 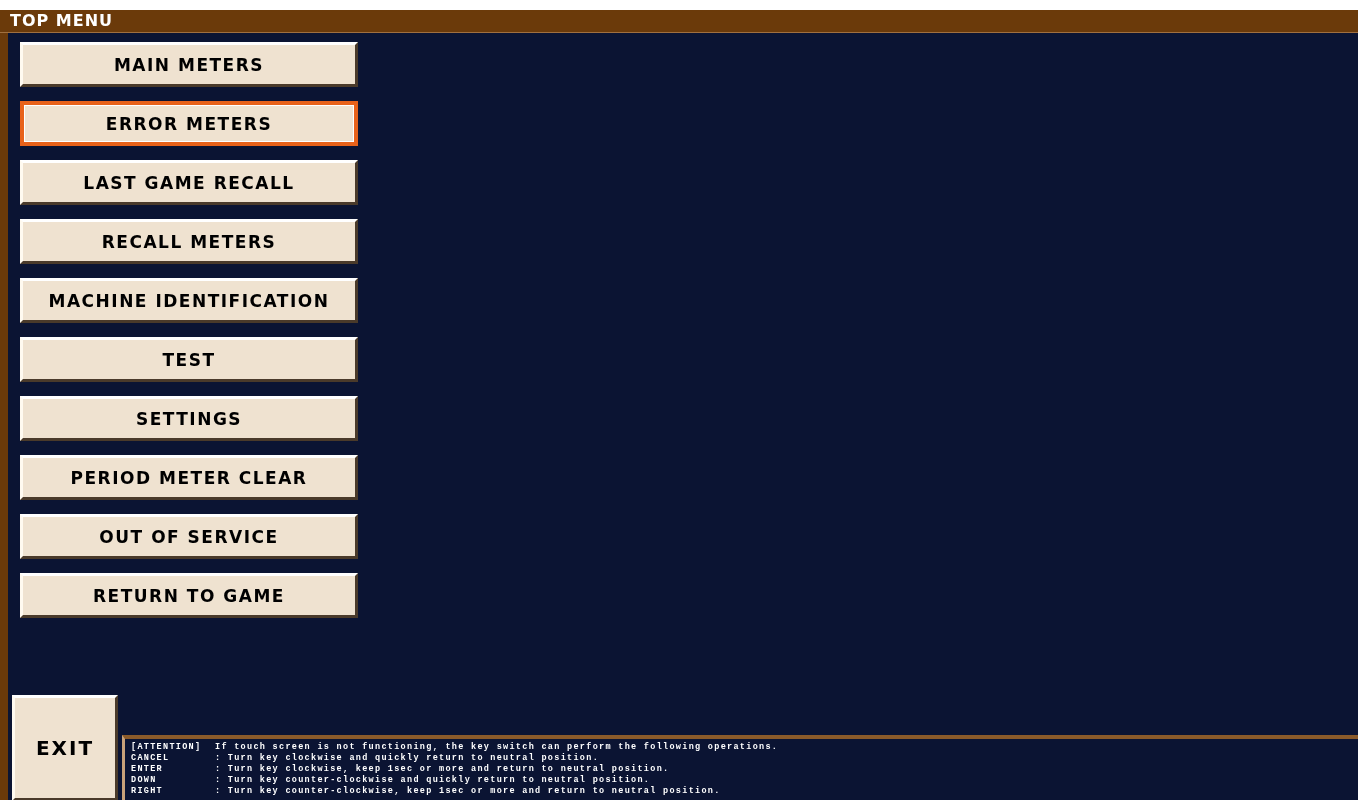 I want to click on instruction-text: : Turn key counter-clockwise and quickly return to neutral position., so click(x=433, y=780).